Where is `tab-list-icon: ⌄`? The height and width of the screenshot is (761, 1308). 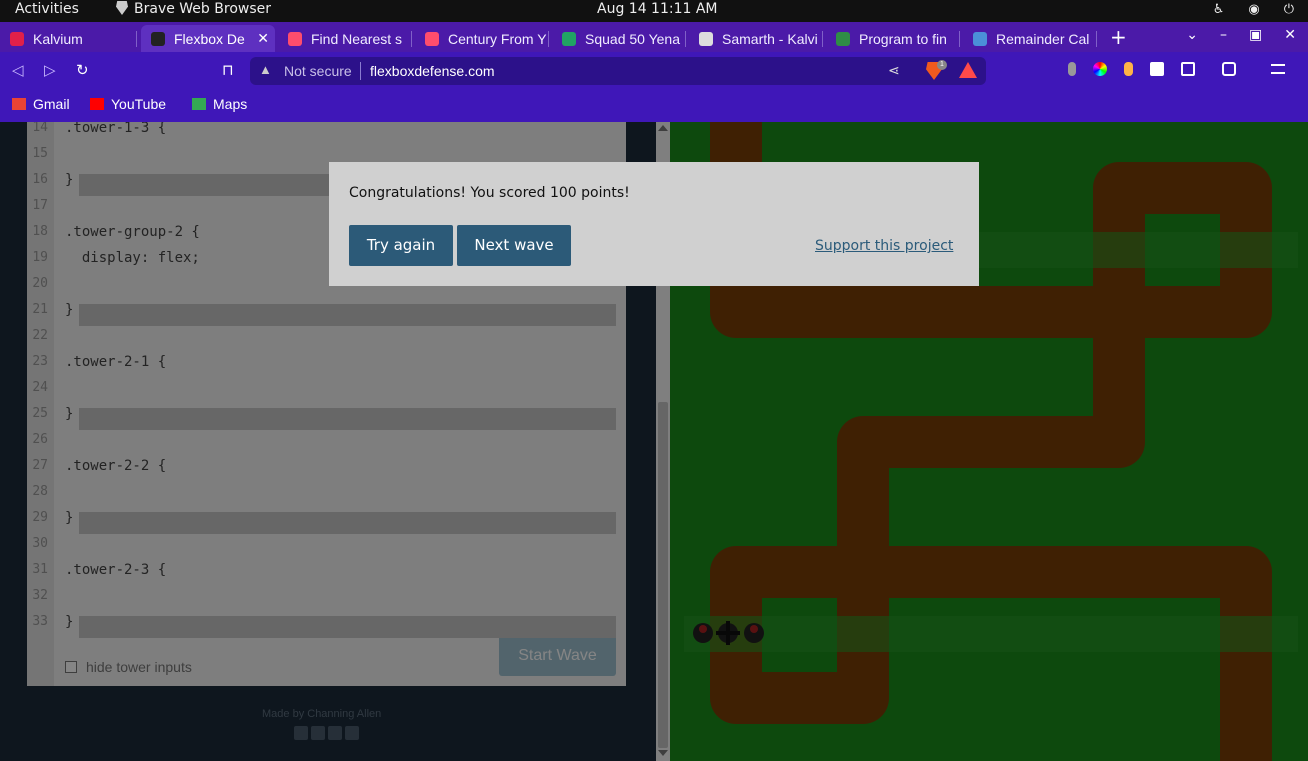 tab-list-icon: ⌄ is located at coordinates (1192, 35).